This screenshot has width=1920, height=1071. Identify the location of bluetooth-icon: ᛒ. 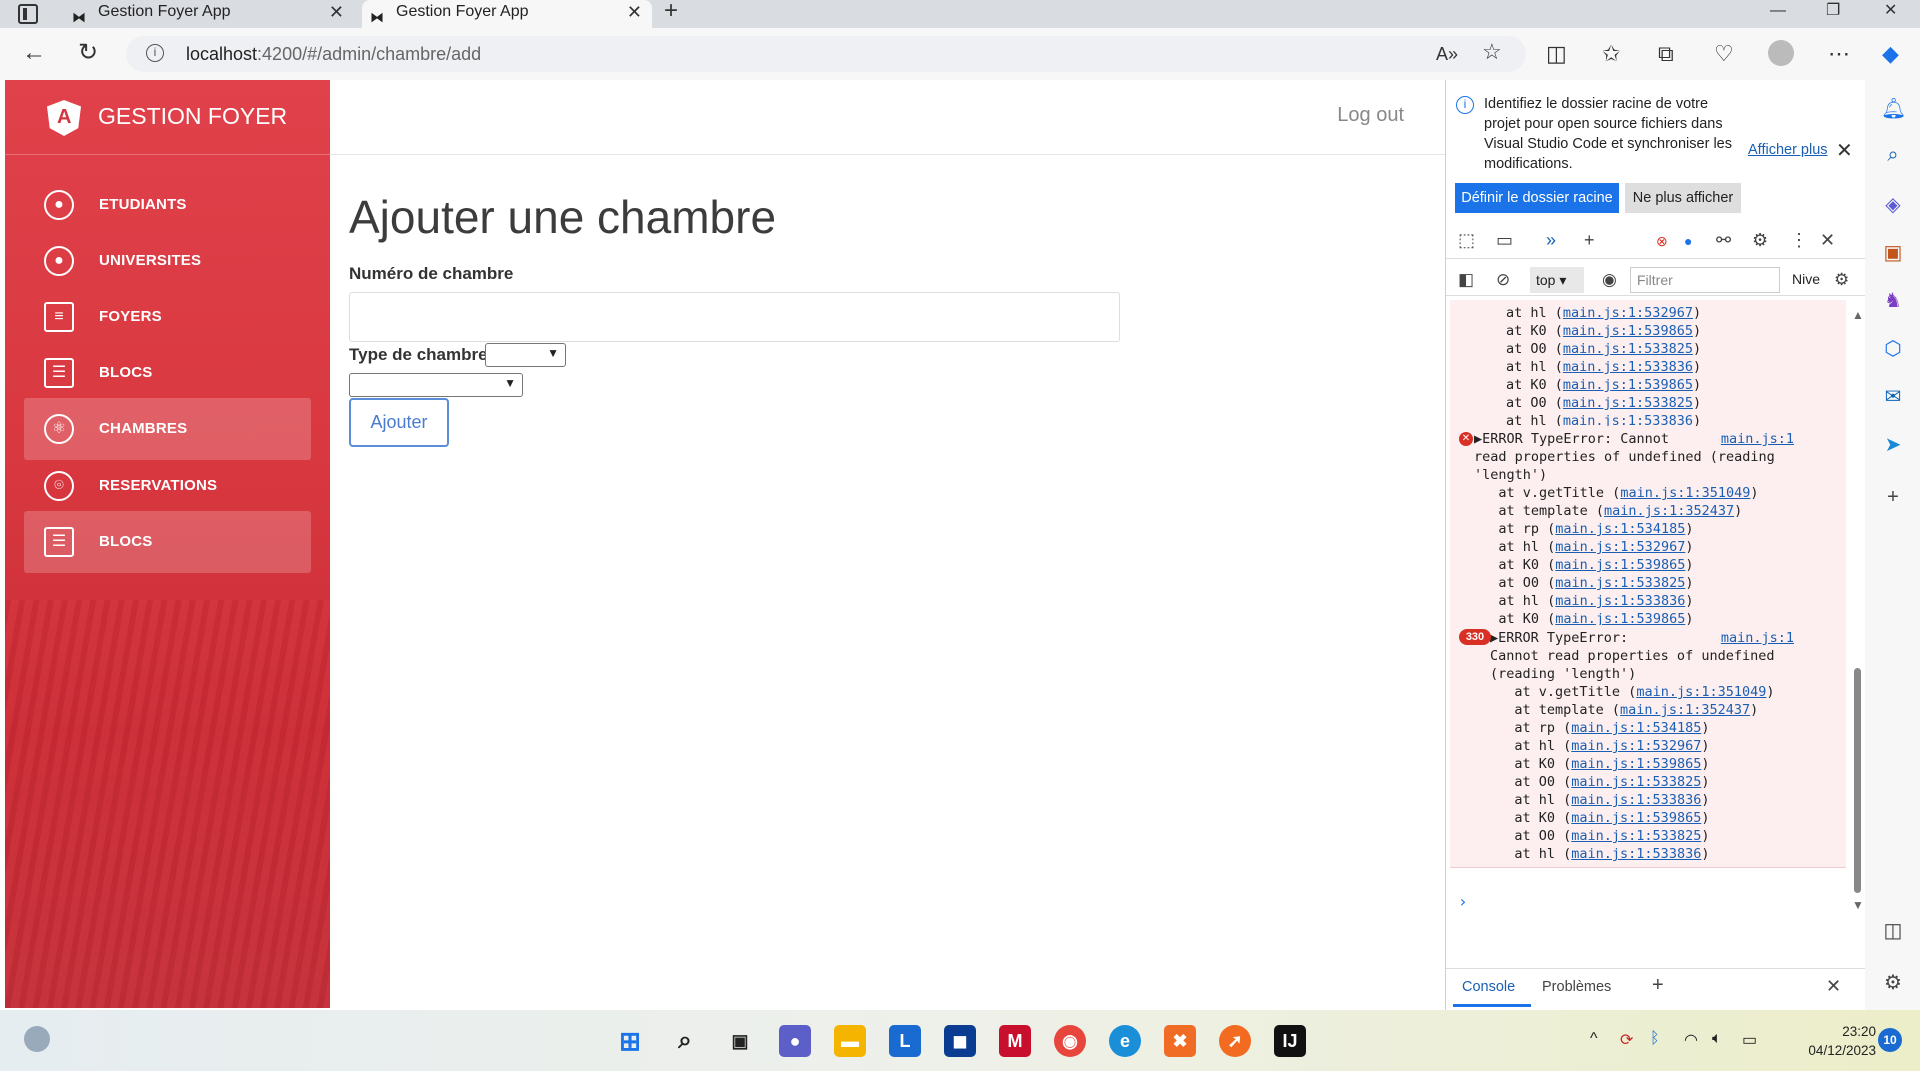
(1655, 1039).